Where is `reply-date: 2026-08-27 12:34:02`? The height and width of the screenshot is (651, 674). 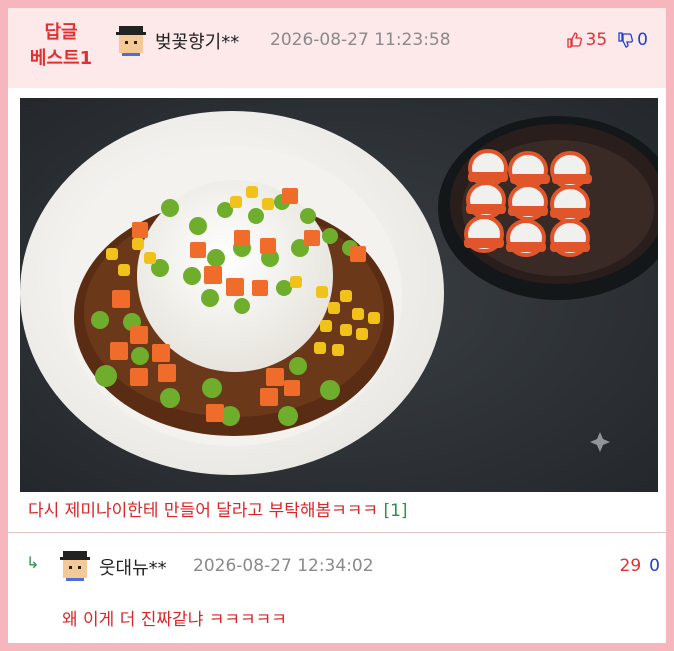 reply-date: 2026-08-27 12:34:02 is located at coordinates (283, 566).